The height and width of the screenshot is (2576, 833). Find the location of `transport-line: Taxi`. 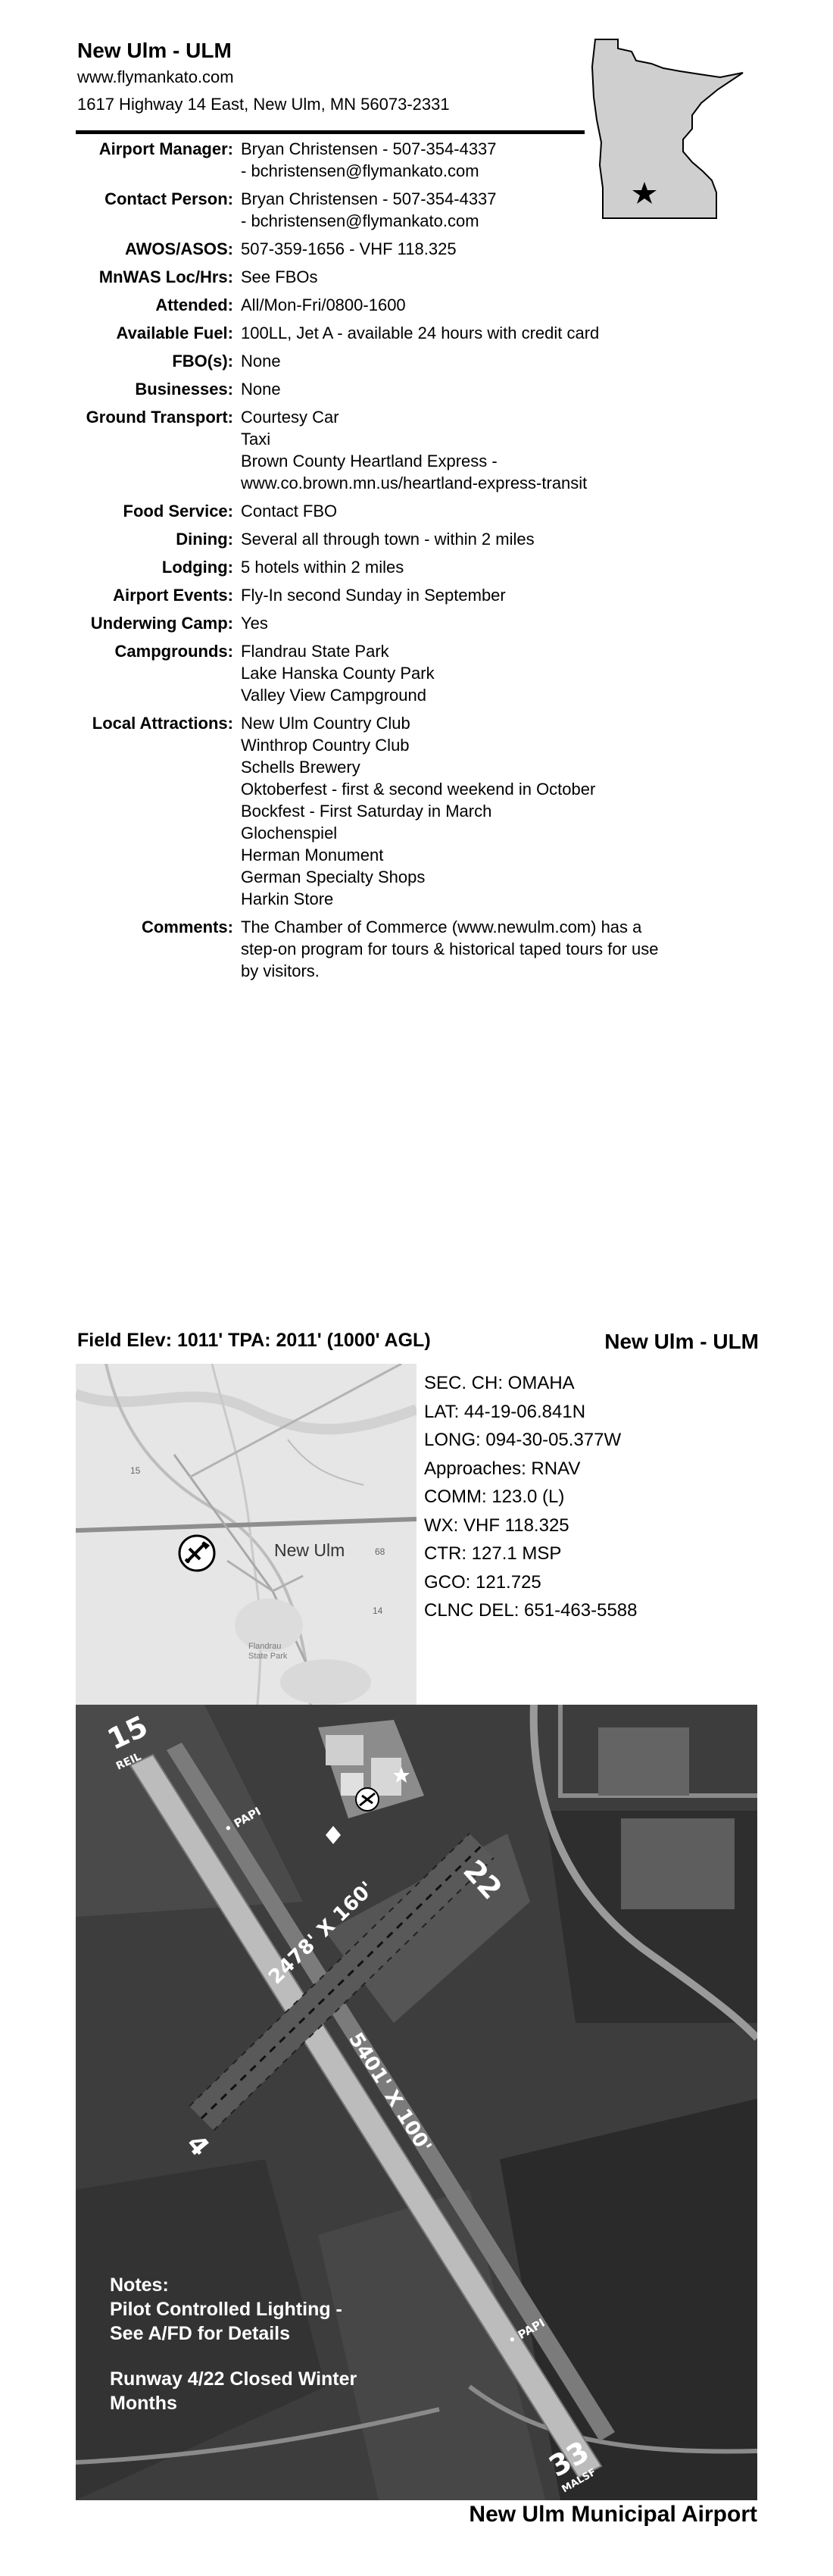

transport-line: Taxi is located at coordinates (256, 439).